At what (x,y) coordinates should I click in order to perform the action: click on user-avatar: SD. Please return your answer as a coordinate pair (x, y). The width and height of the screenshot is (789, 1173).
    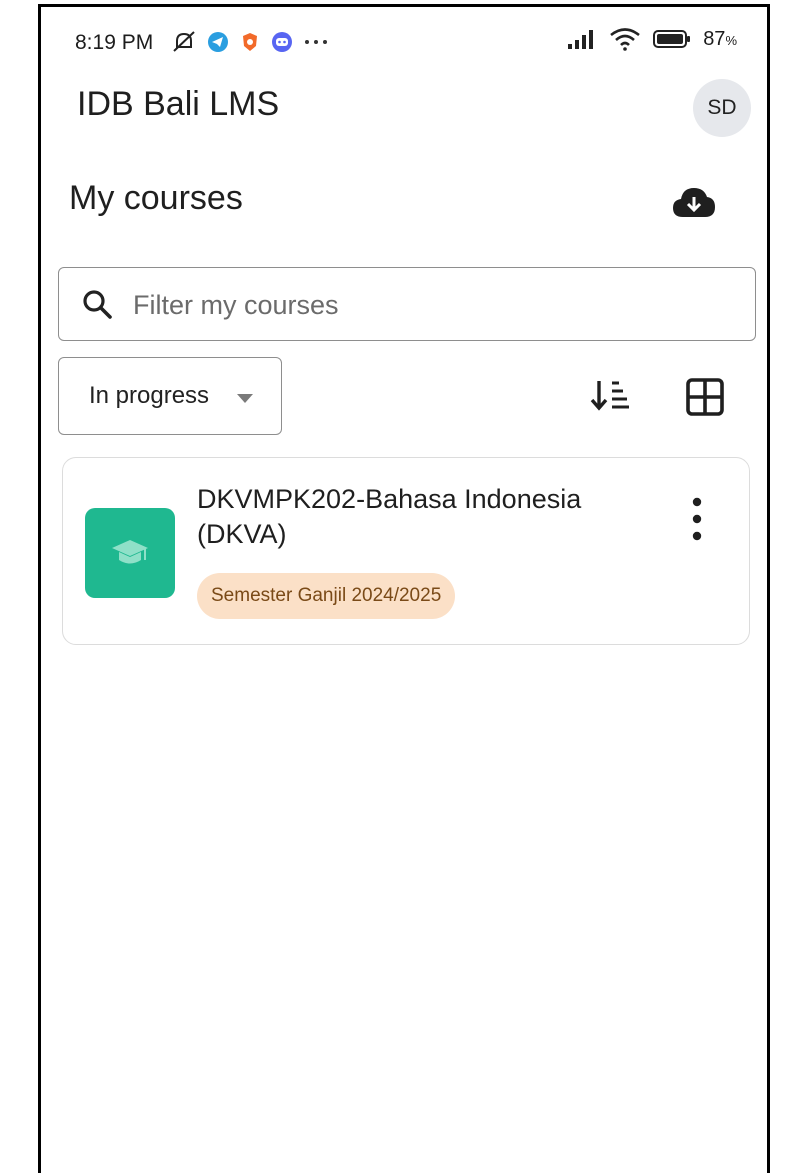
    Looking at the image, I should click on (722, 108).